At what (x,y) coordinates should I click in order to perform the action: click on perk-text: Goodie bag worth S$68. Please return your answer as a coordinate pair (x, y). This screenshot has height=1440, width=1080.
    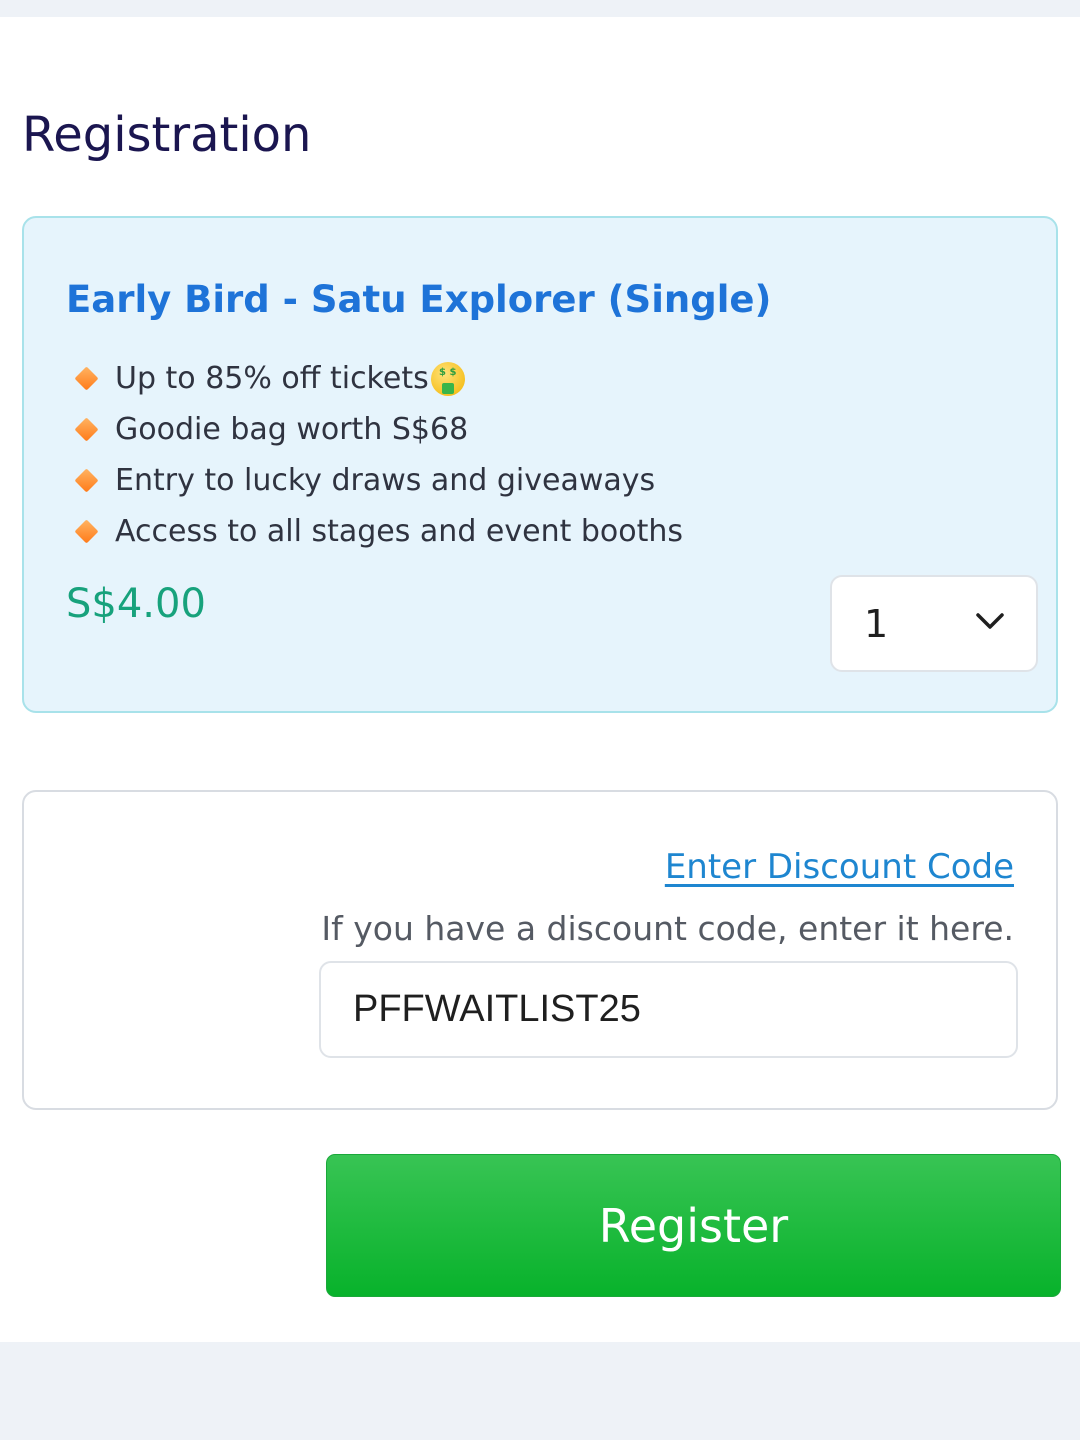
    Looking at the image, I should click on (292, 429).